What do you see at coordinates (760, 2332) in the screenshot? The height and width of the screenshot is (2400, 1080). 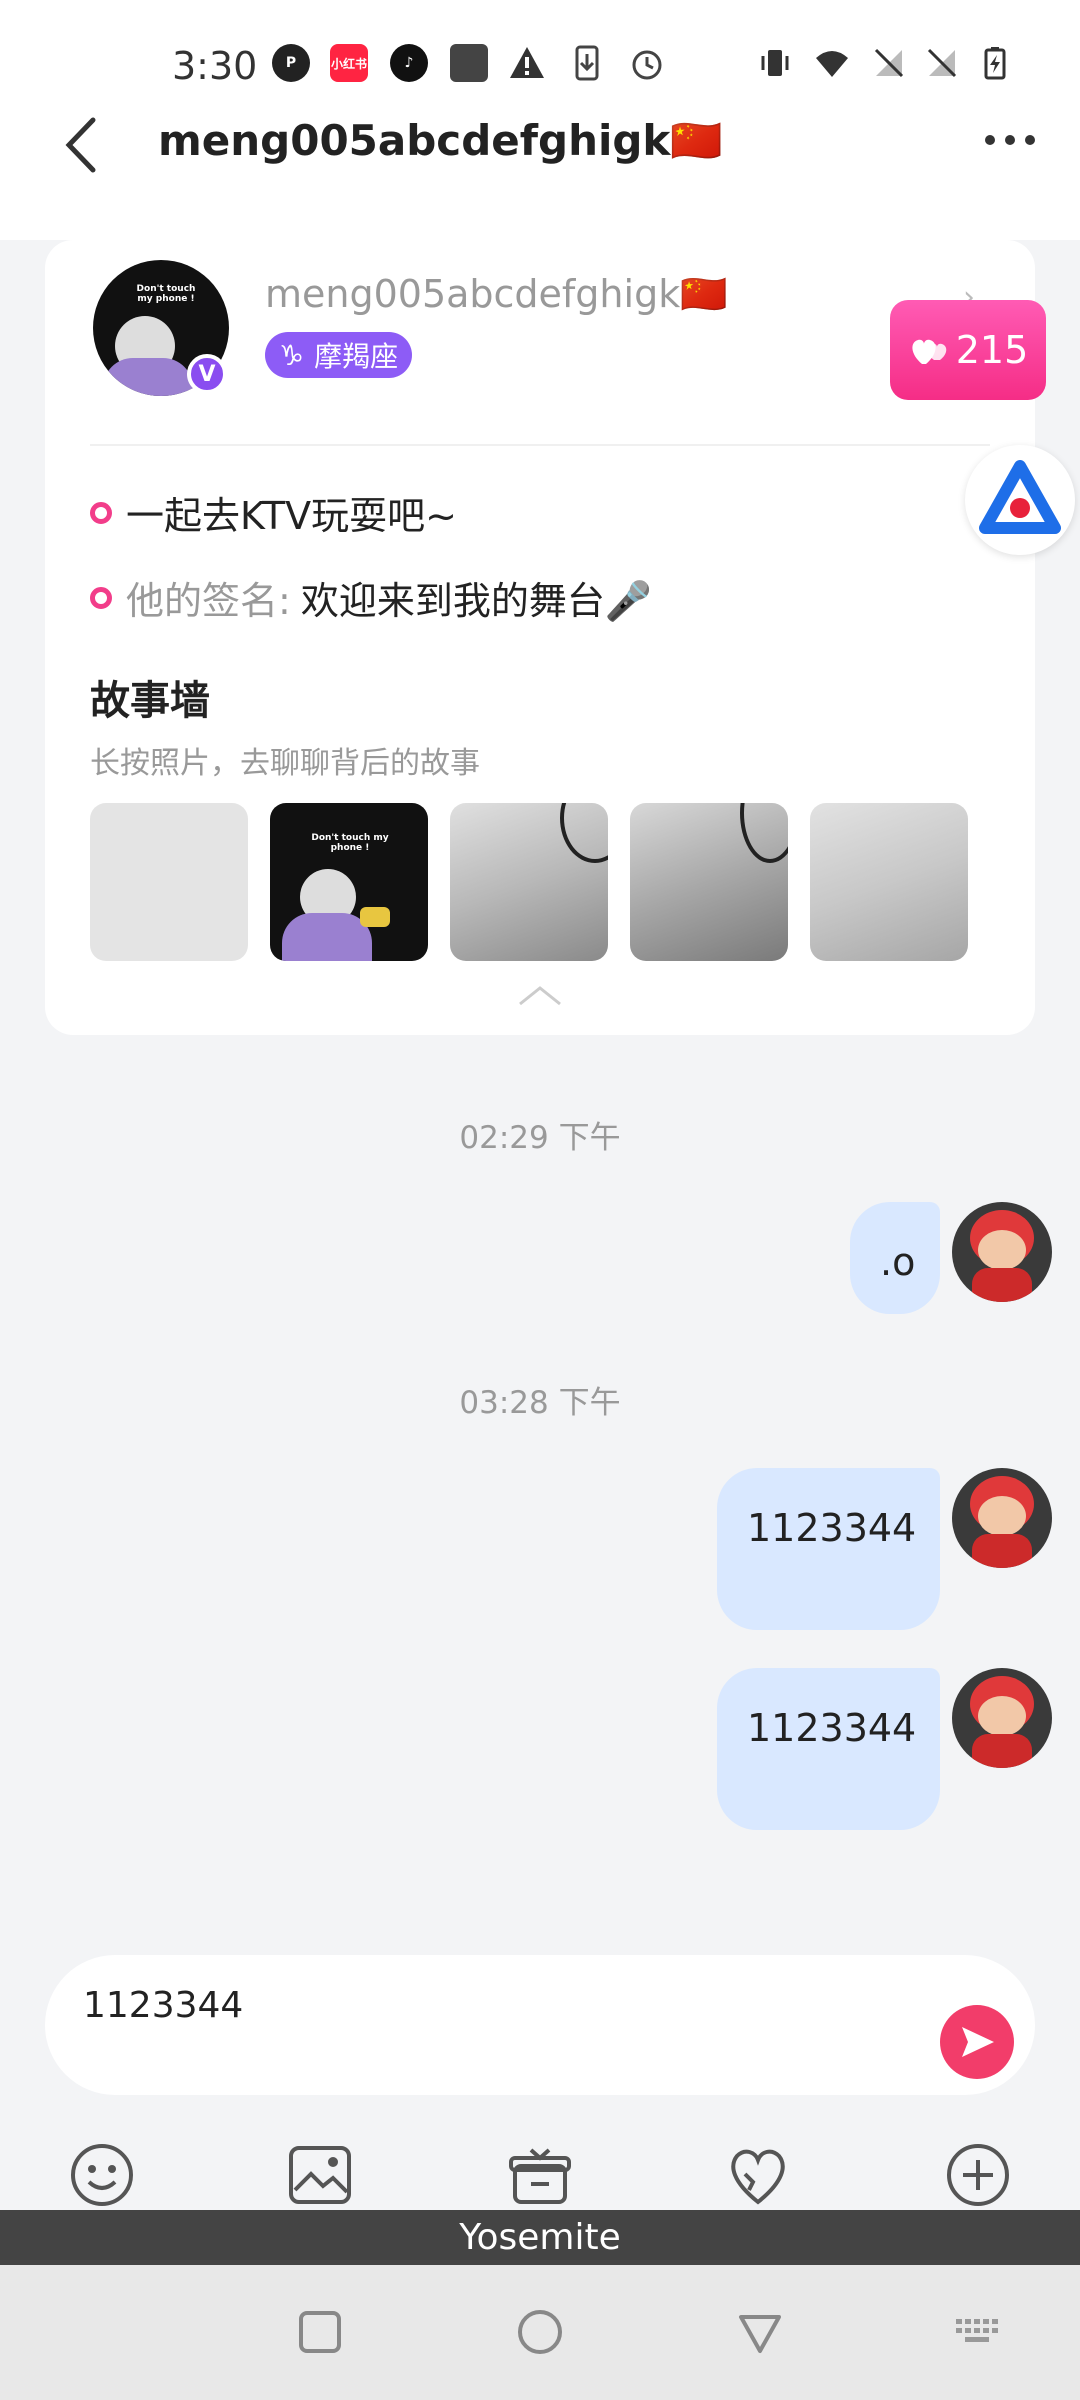 I see `back-nav-button` at bounding box center [760, 2332].